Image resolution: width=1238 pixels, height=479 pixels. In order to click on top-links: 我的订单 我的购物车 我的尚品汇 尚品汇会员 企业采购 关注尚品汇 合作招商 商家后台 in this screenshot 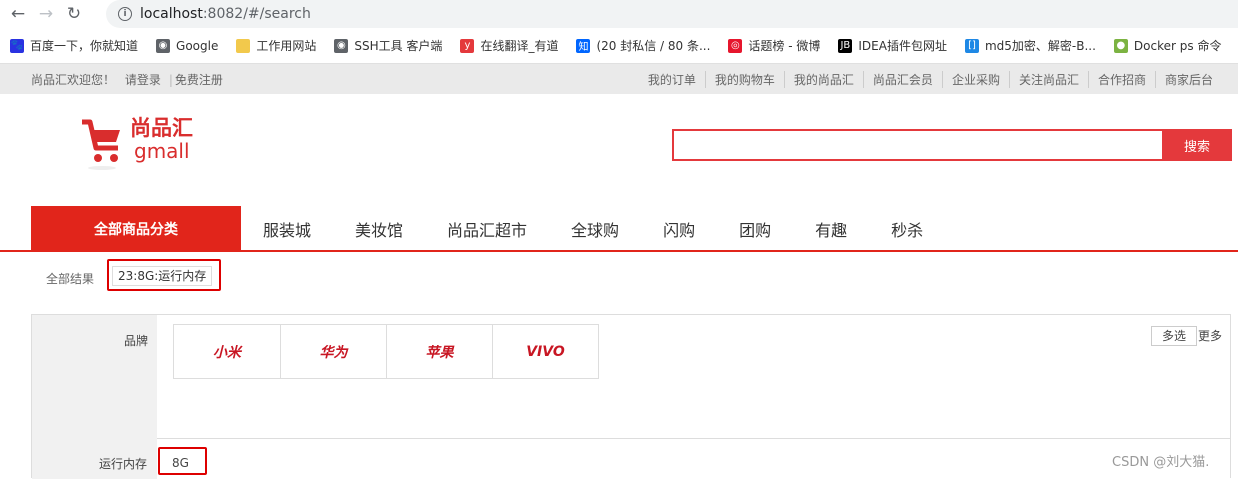, I will do `click(930, 79)`.